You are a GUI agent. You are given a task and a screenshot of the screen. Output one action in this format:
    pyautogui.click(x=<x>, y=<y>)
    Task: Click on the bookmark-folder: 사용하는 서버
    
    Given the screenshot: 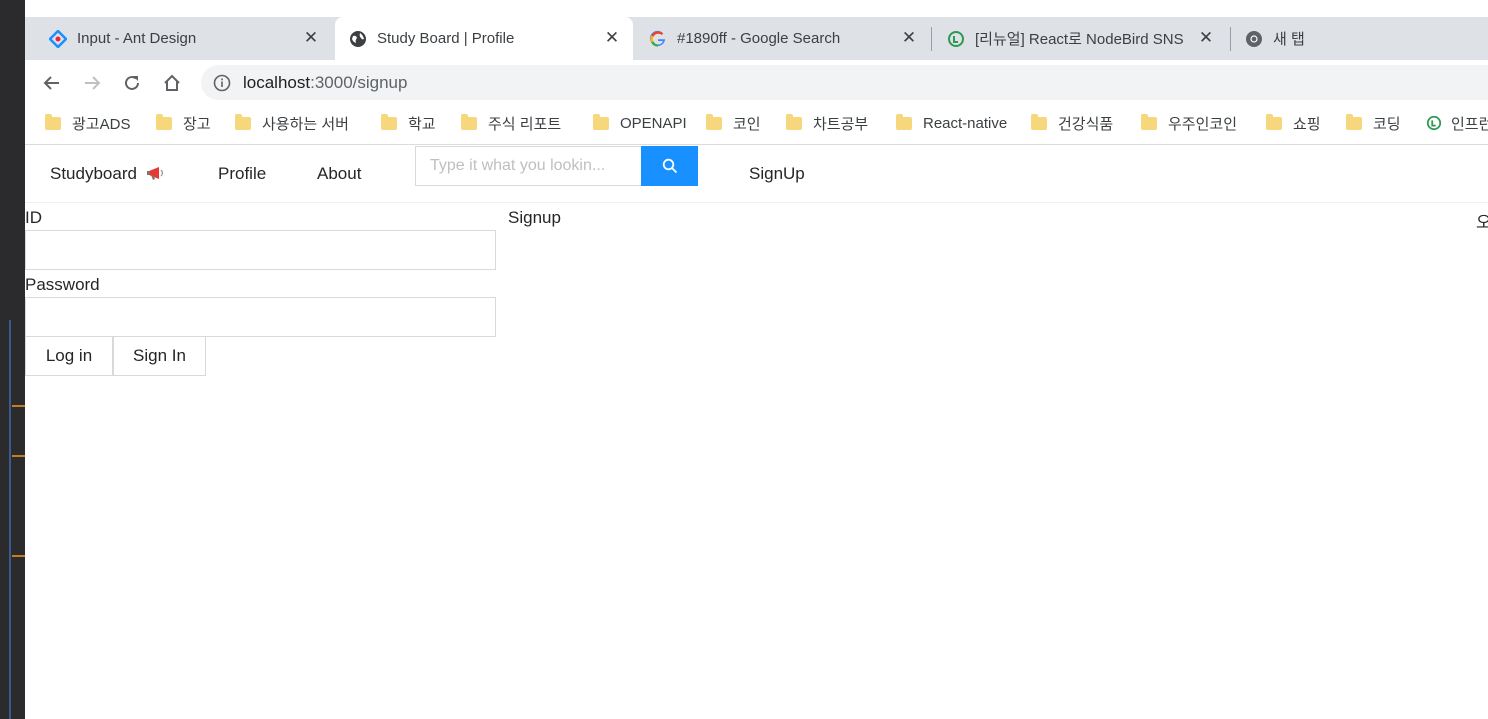 What is the action you would take?
    pyautogui.click(x=292, y=123)
    